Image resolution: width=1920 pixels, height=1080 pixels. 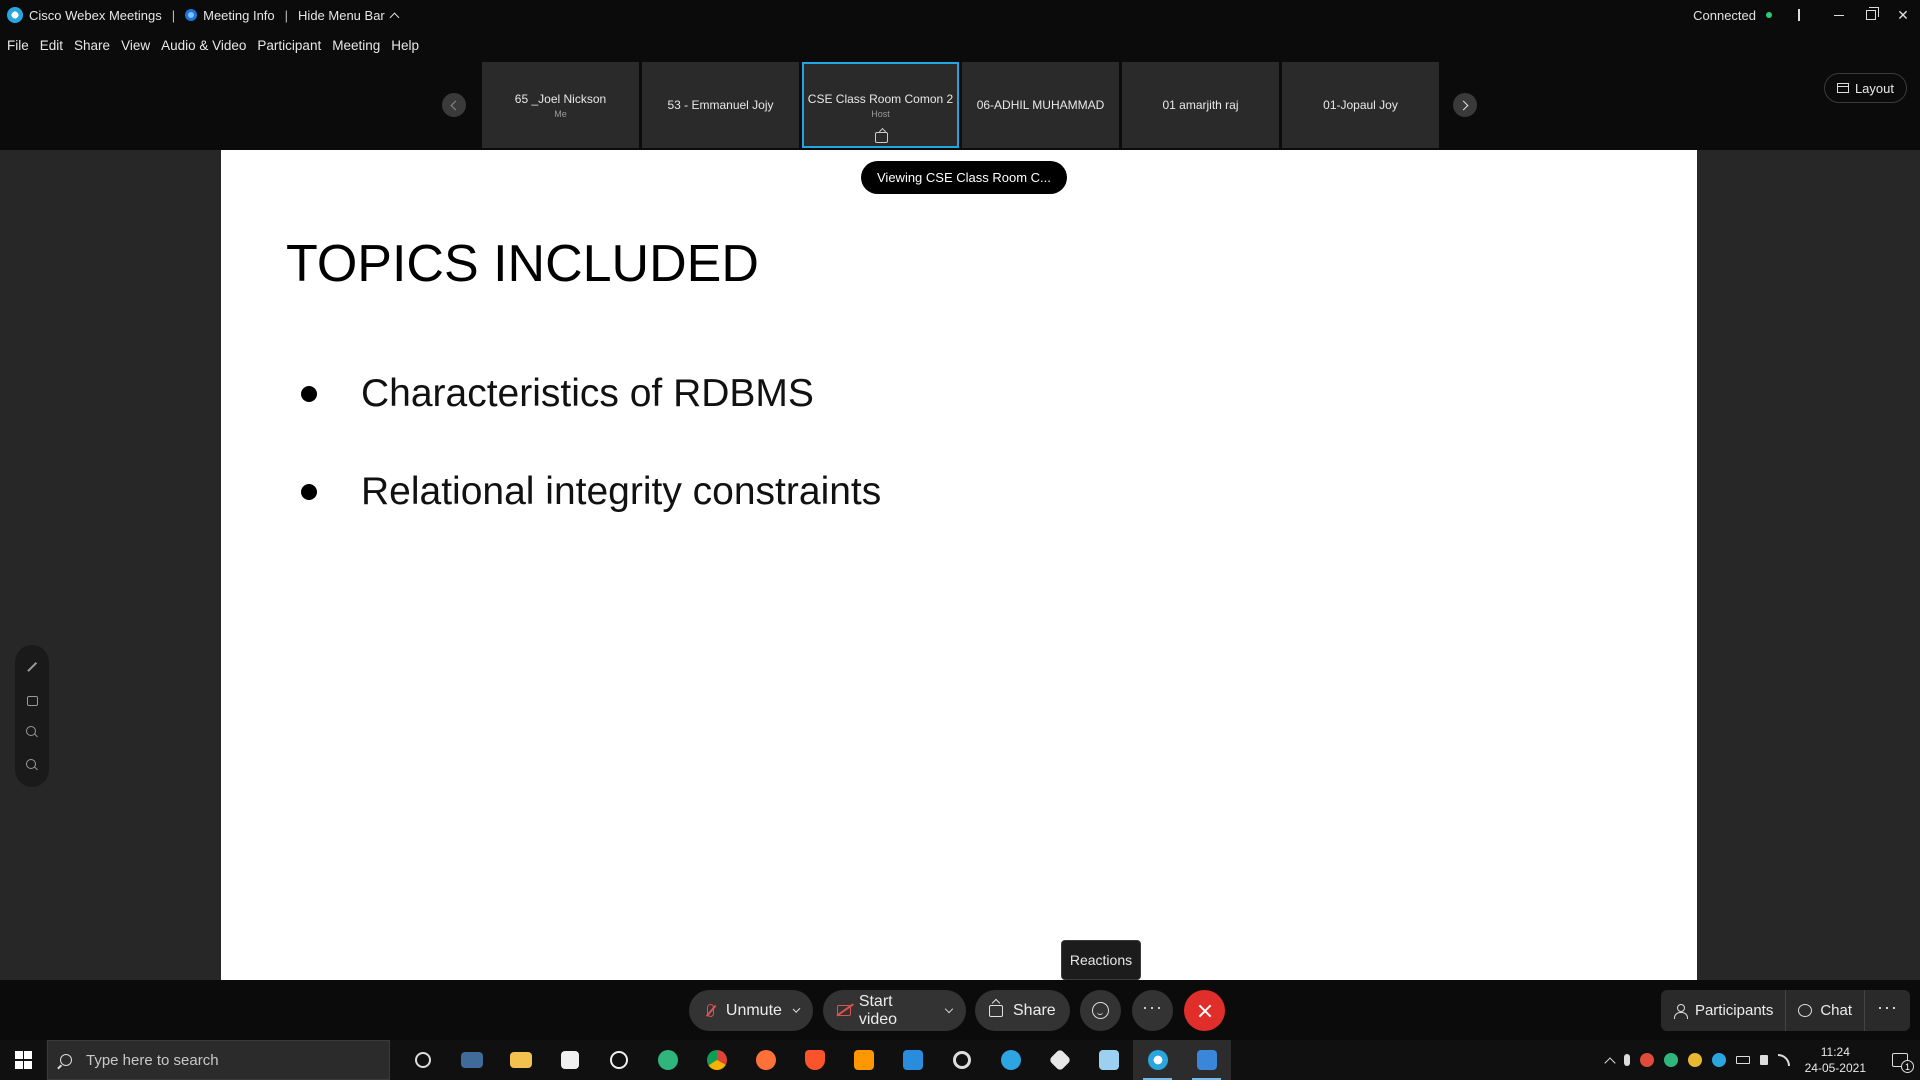 I want to click on app-tray-icon, so click(x=1646, y=1060).